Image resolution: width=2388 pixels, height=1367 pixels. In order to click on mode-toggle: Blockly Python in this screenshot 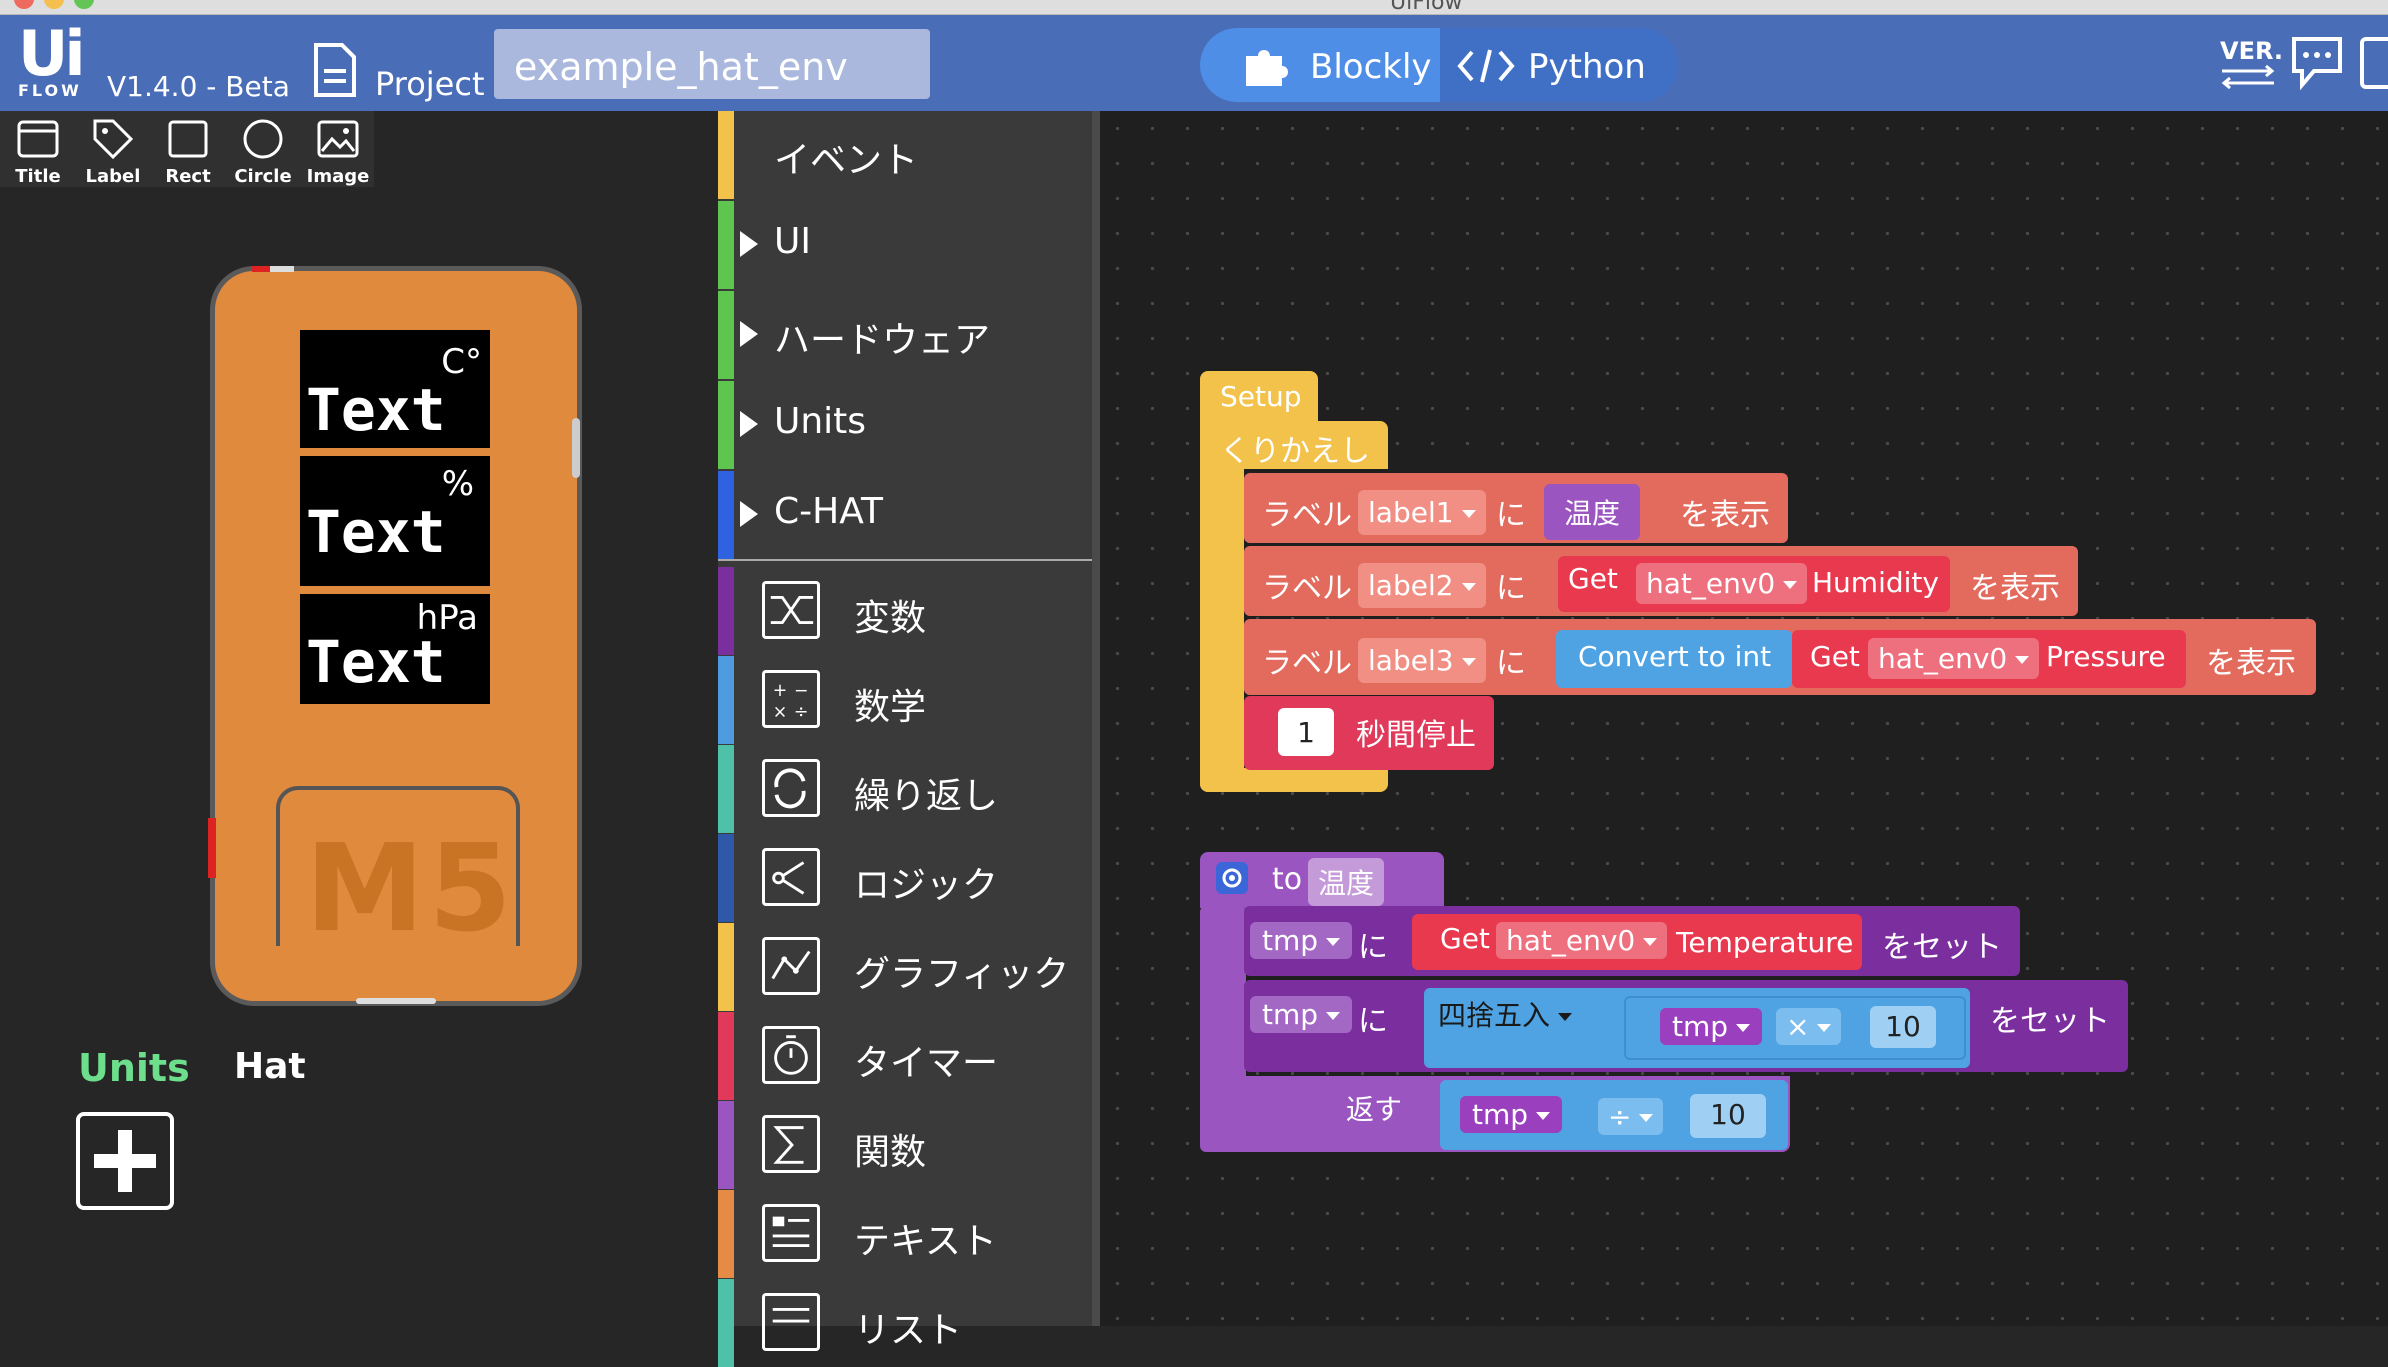, I will do `click(1439, 65)`.